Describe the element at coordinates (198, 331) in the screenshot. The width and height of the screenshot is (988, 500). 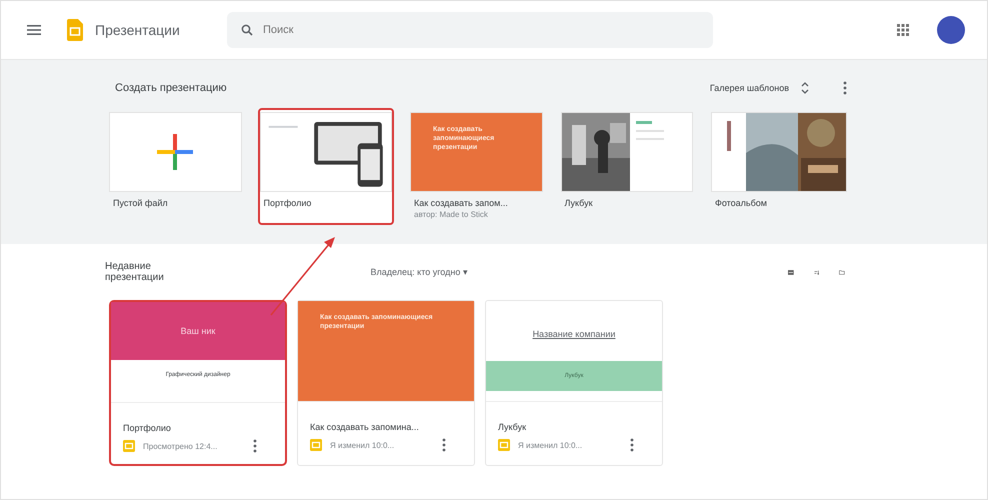
I see `slide-title: Ваш ник` at that location.